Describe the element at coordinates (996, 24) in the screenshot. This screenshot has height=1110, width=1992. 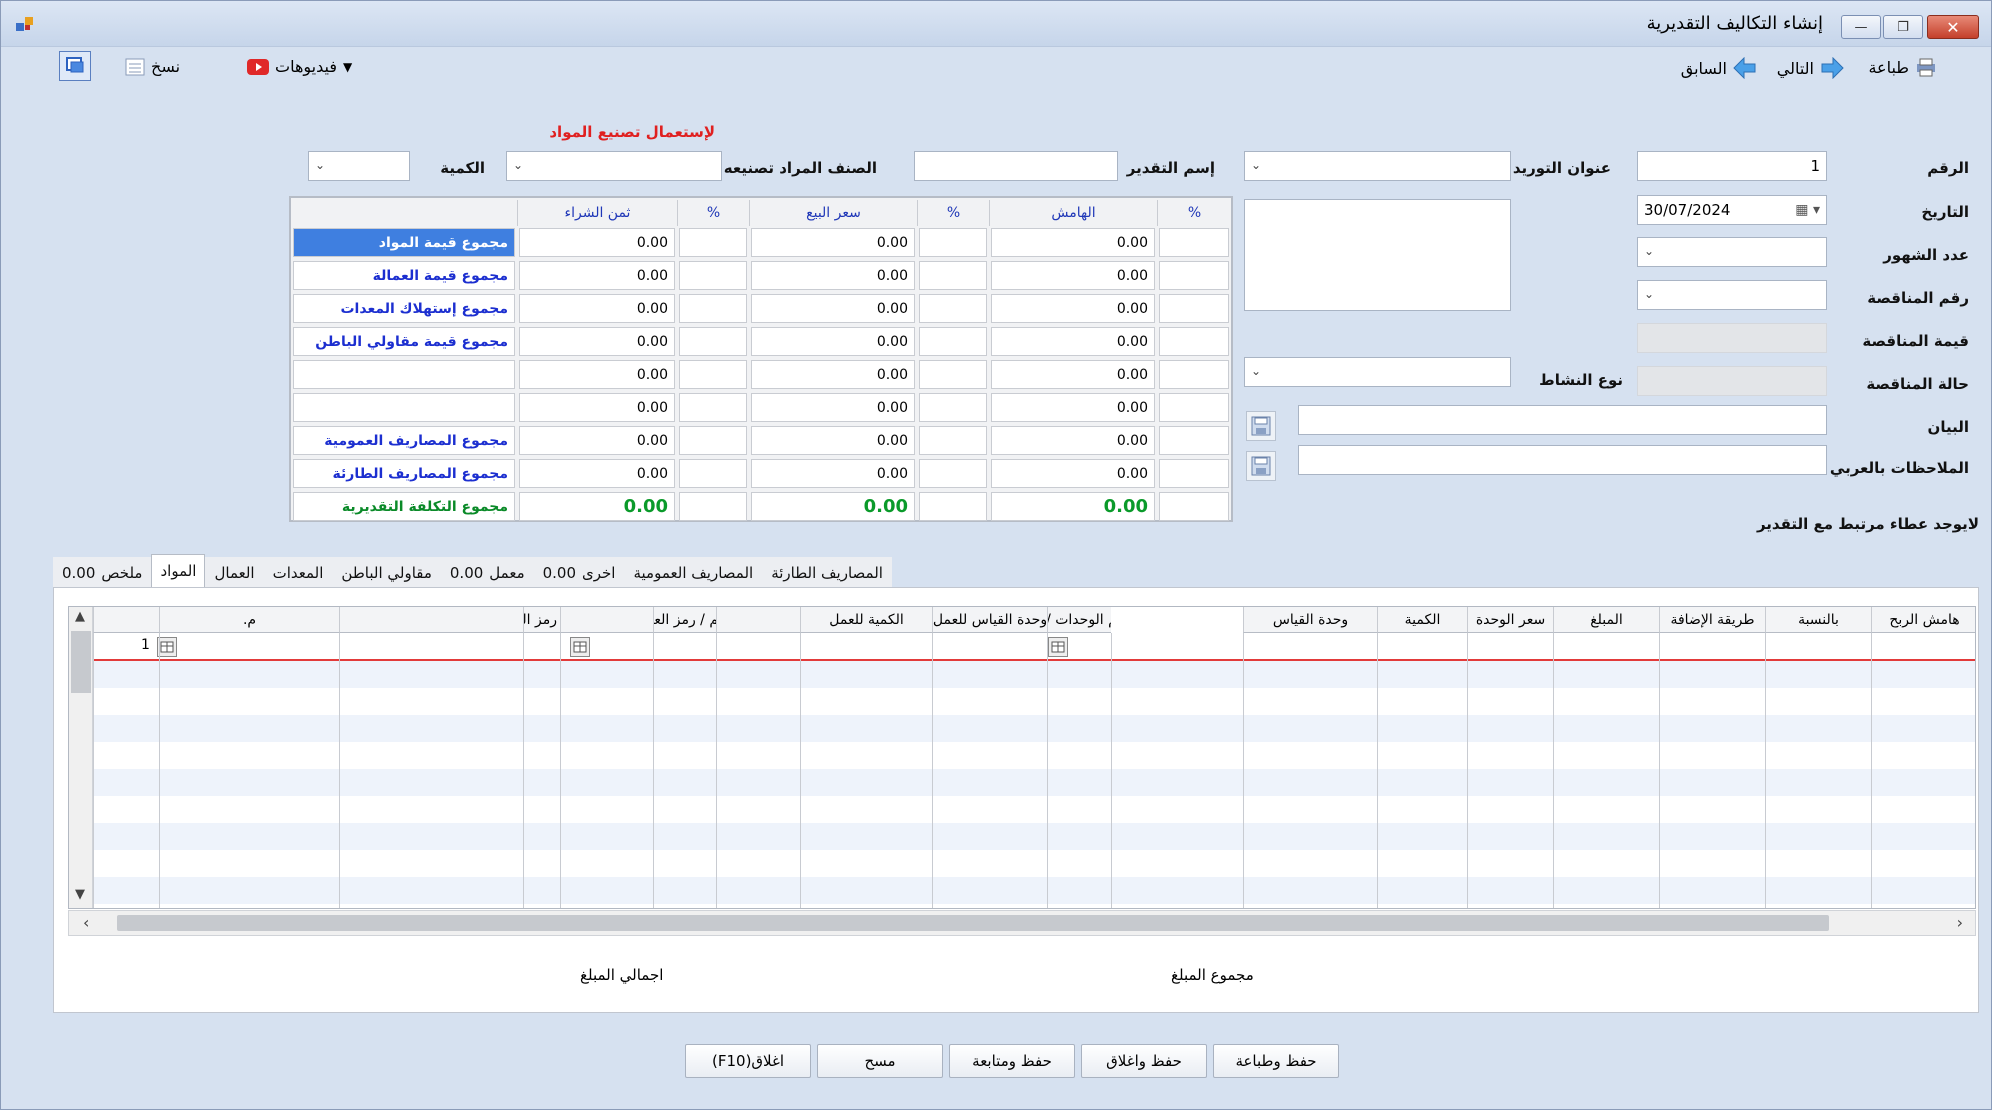
I see `title-bar: إنشاء التكاليف التقديرية — ❐ ✕` at that location.